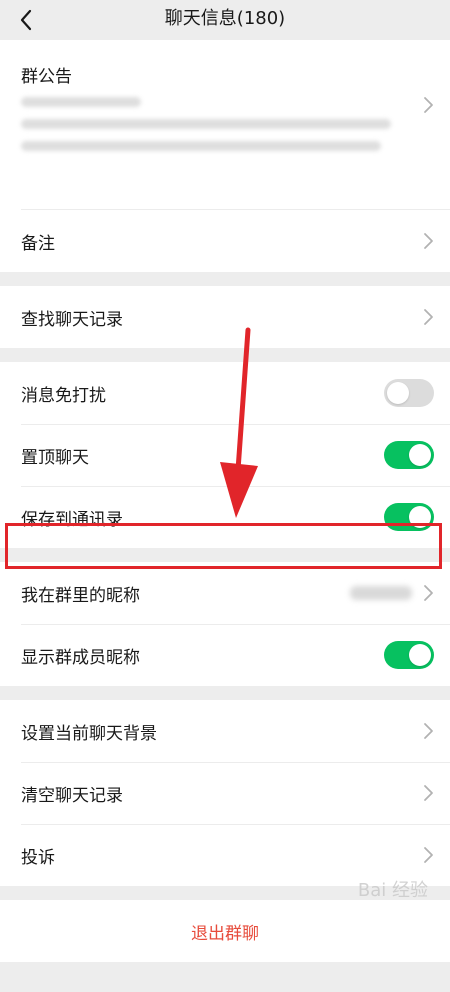  I want to click on background-row: 设置当前聊天背景, so click(225, 731).